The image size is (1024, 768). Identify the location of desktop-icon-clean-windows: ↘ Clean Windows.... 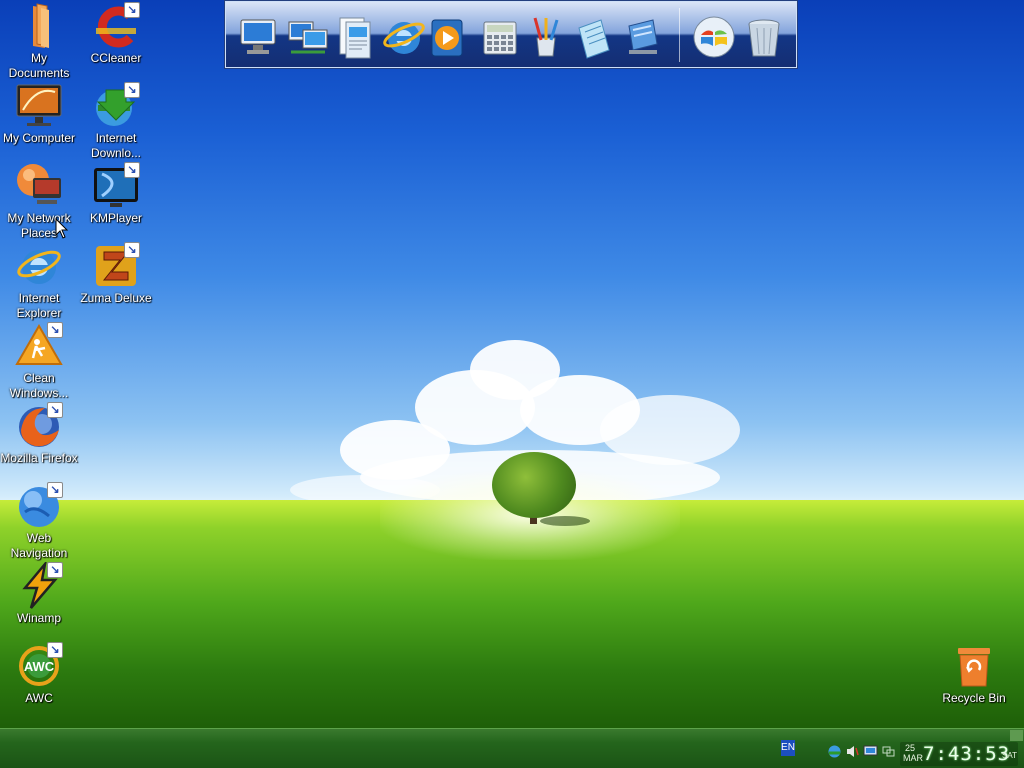
(39, 361).